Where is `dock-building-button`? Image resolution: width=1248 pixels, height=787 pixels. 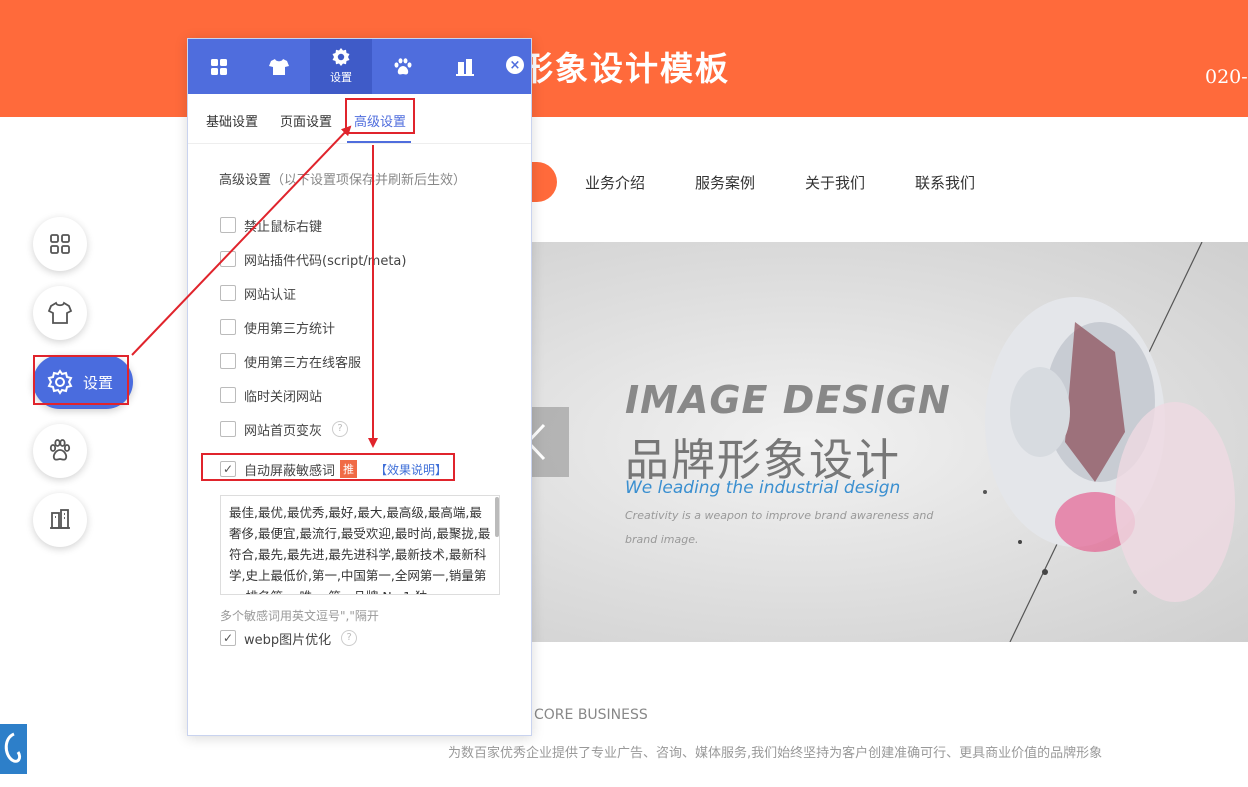
dock-building-button is located at coordinates (60, 520).